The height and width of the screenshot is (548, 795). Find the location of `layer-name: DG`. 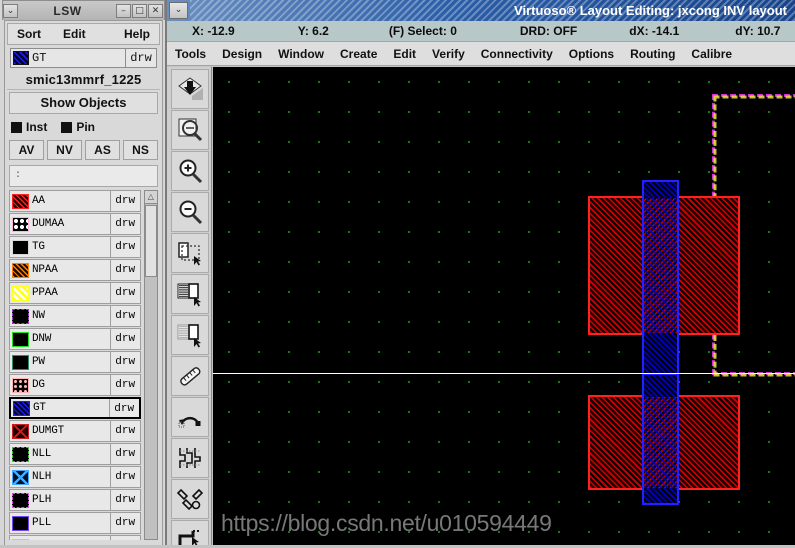

layer-name: DG is located at coordinates (38, 385).